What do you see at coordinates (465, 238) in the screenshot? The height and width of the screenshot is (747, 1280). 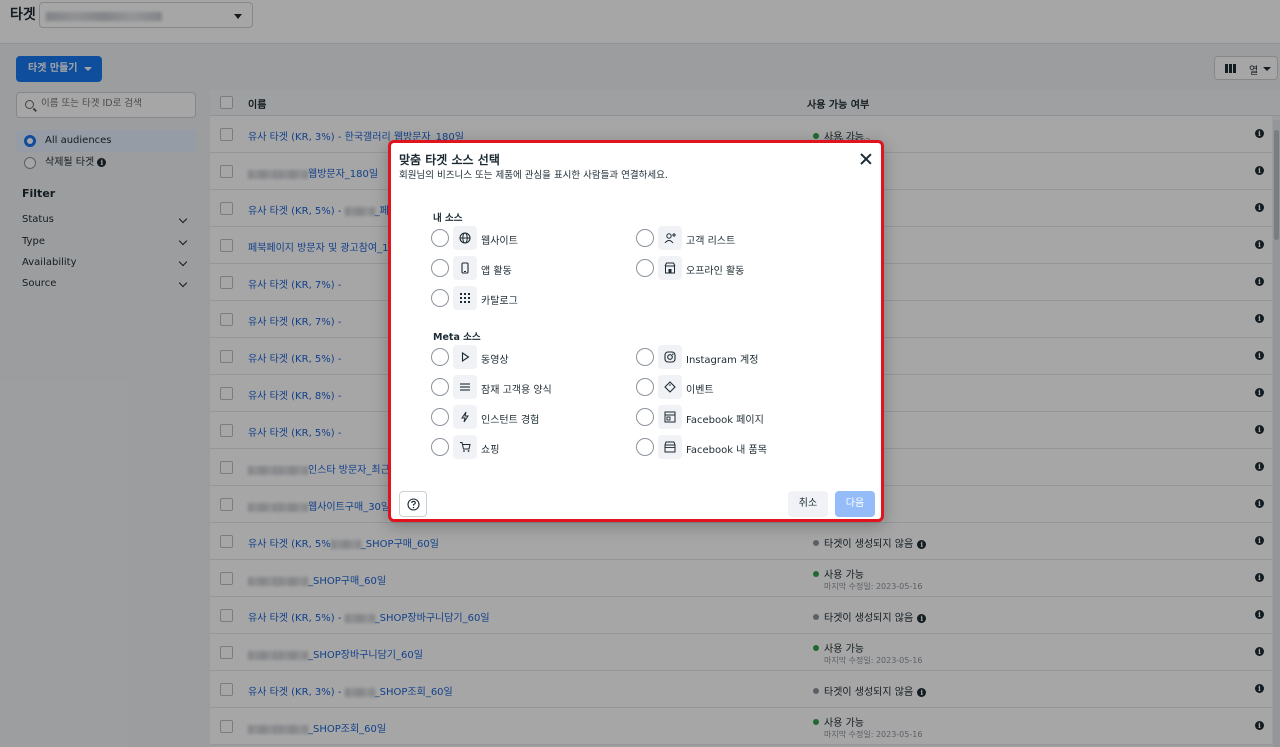 I see `globe-icon` at bounding box center [465, 238].